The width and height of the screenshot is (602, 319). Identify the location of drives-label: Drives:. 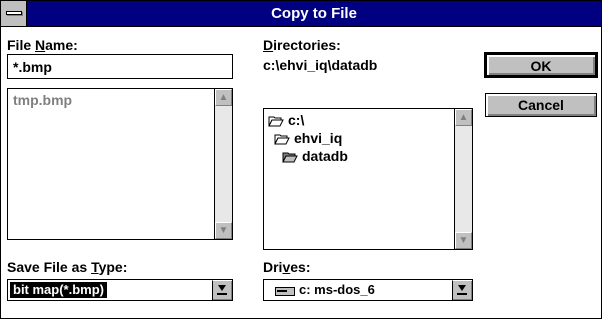
(287, 267).